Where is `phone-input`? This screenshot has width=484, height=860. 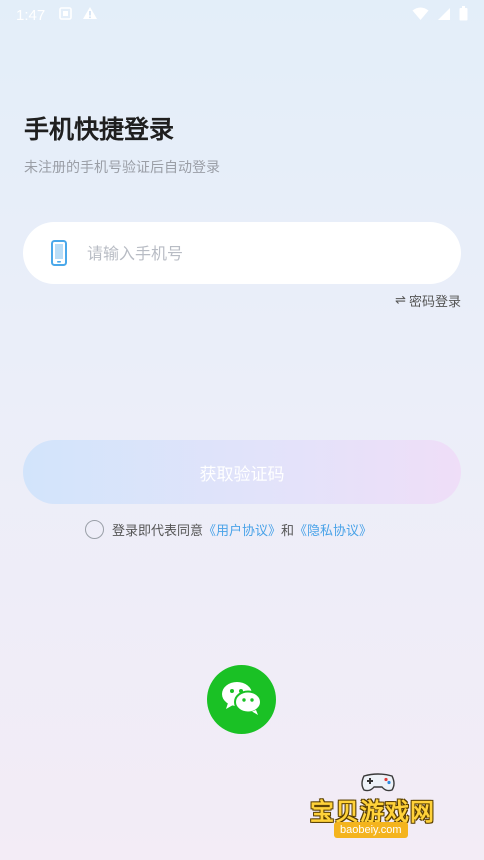
phone-input is located at coordinates (247, 253).